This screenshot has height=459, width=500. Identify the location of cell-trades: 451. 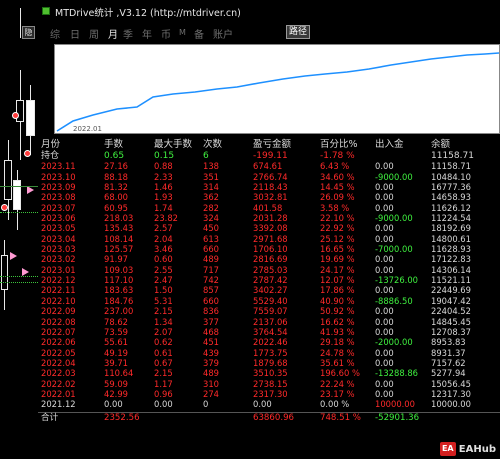
(211, 342).